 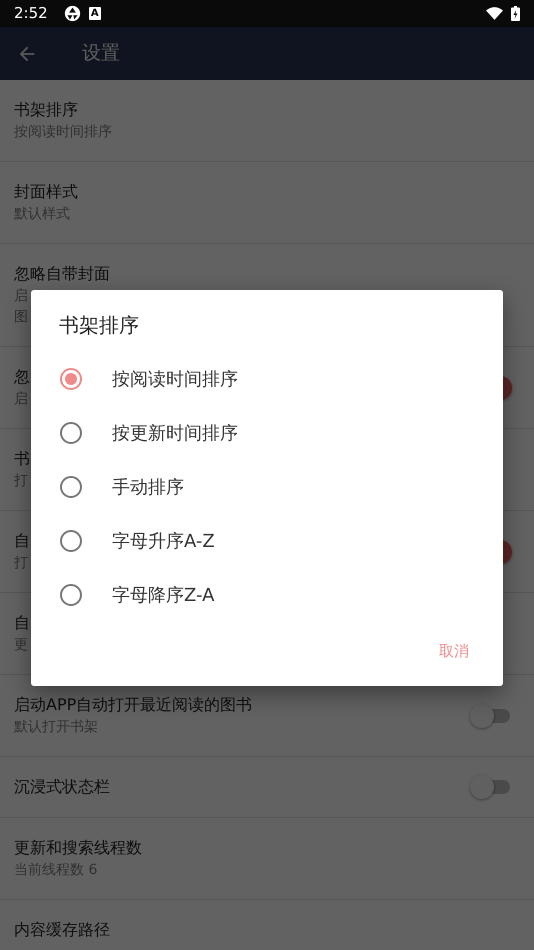 What do you see at coordinates (175, 380) in the screenshot?
I see `option-label: 按阅读时间排序` at bounding box center [175, 380].